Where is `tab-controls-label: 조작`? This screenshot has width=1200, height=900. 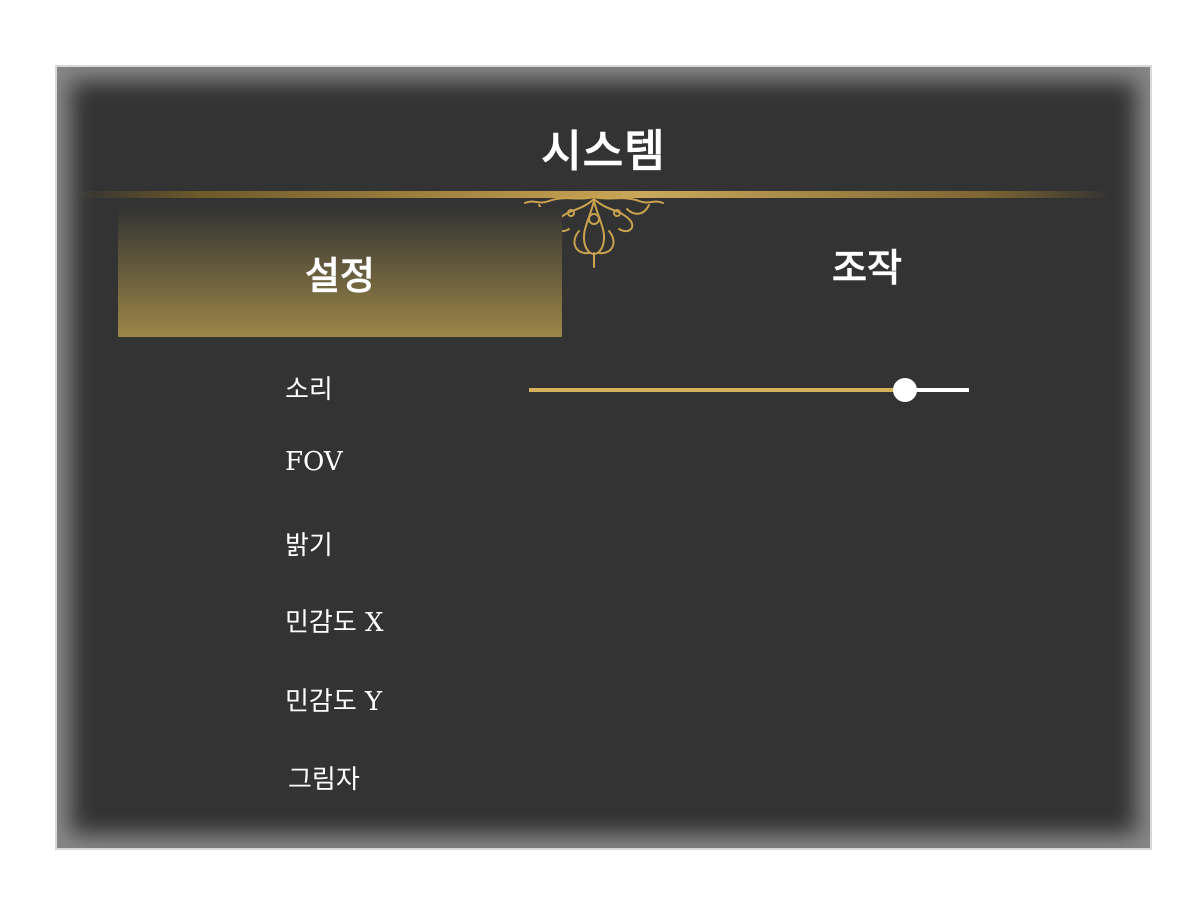
tab-controls-label: 조작 is located at coordinates (867, 267).